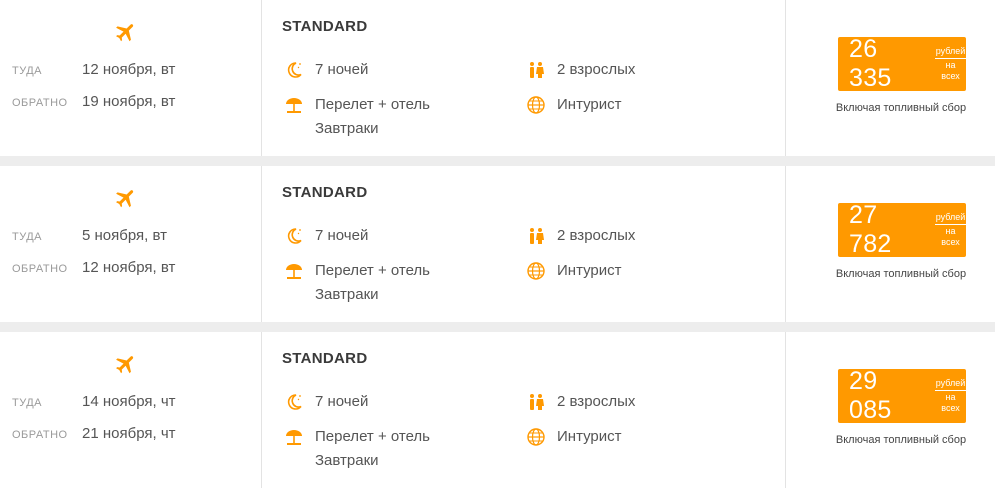 Image resolution: width=995 pixels, height=488 pixels. Describe the element at coordinates (870, 63) in the screenshot. I see `price-value: 26 335` at that location.